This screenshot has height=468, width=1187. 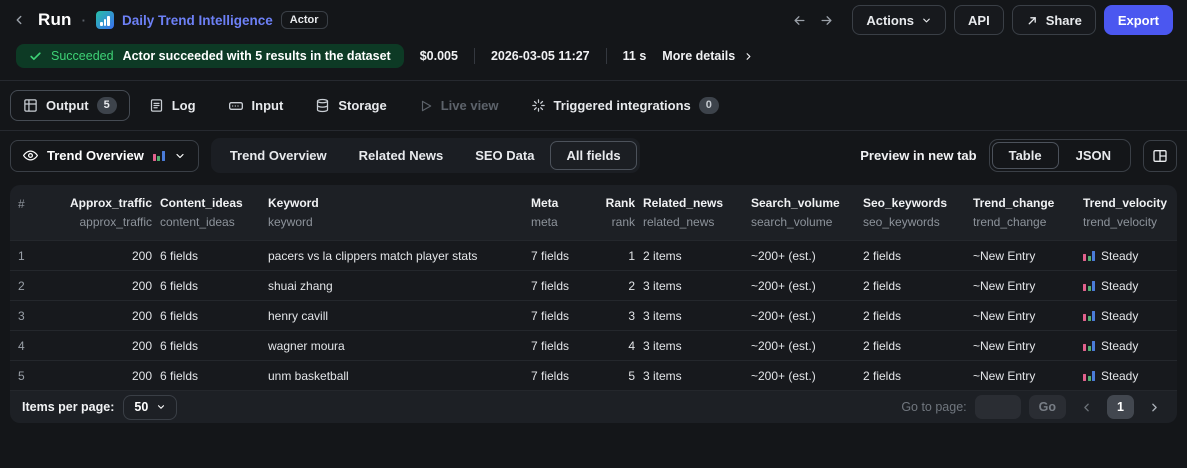 What do you see at coordinates (322, 105) in the screenshot?
I see `database-icon` at bounding box center [322, 105].